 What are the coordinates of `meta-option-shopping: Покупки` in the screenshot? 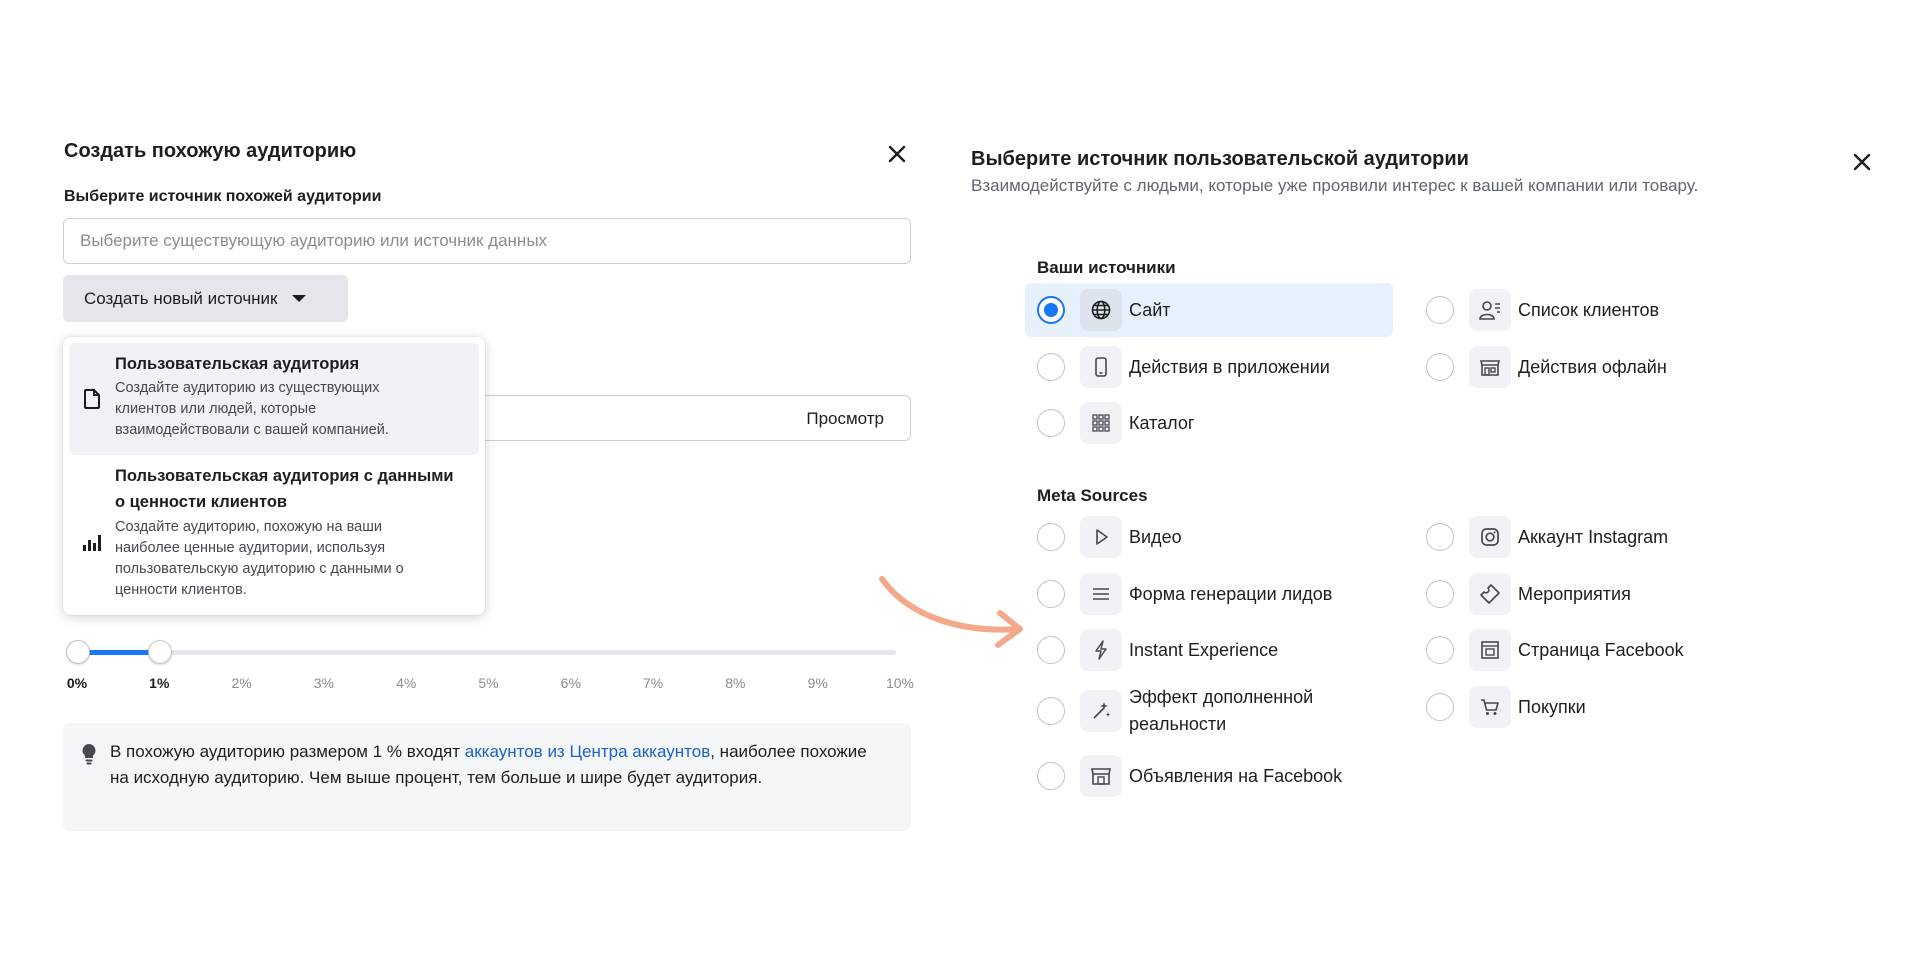 It's located at (1506, 707).